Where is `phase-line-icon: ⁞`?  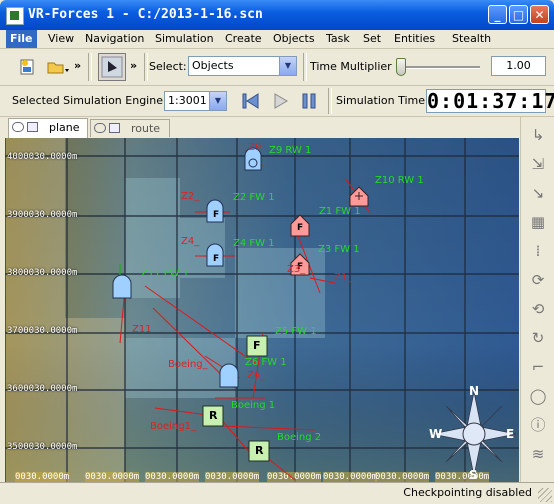
phase-line-icon: ⁞ is located at coordinates (538, 251).